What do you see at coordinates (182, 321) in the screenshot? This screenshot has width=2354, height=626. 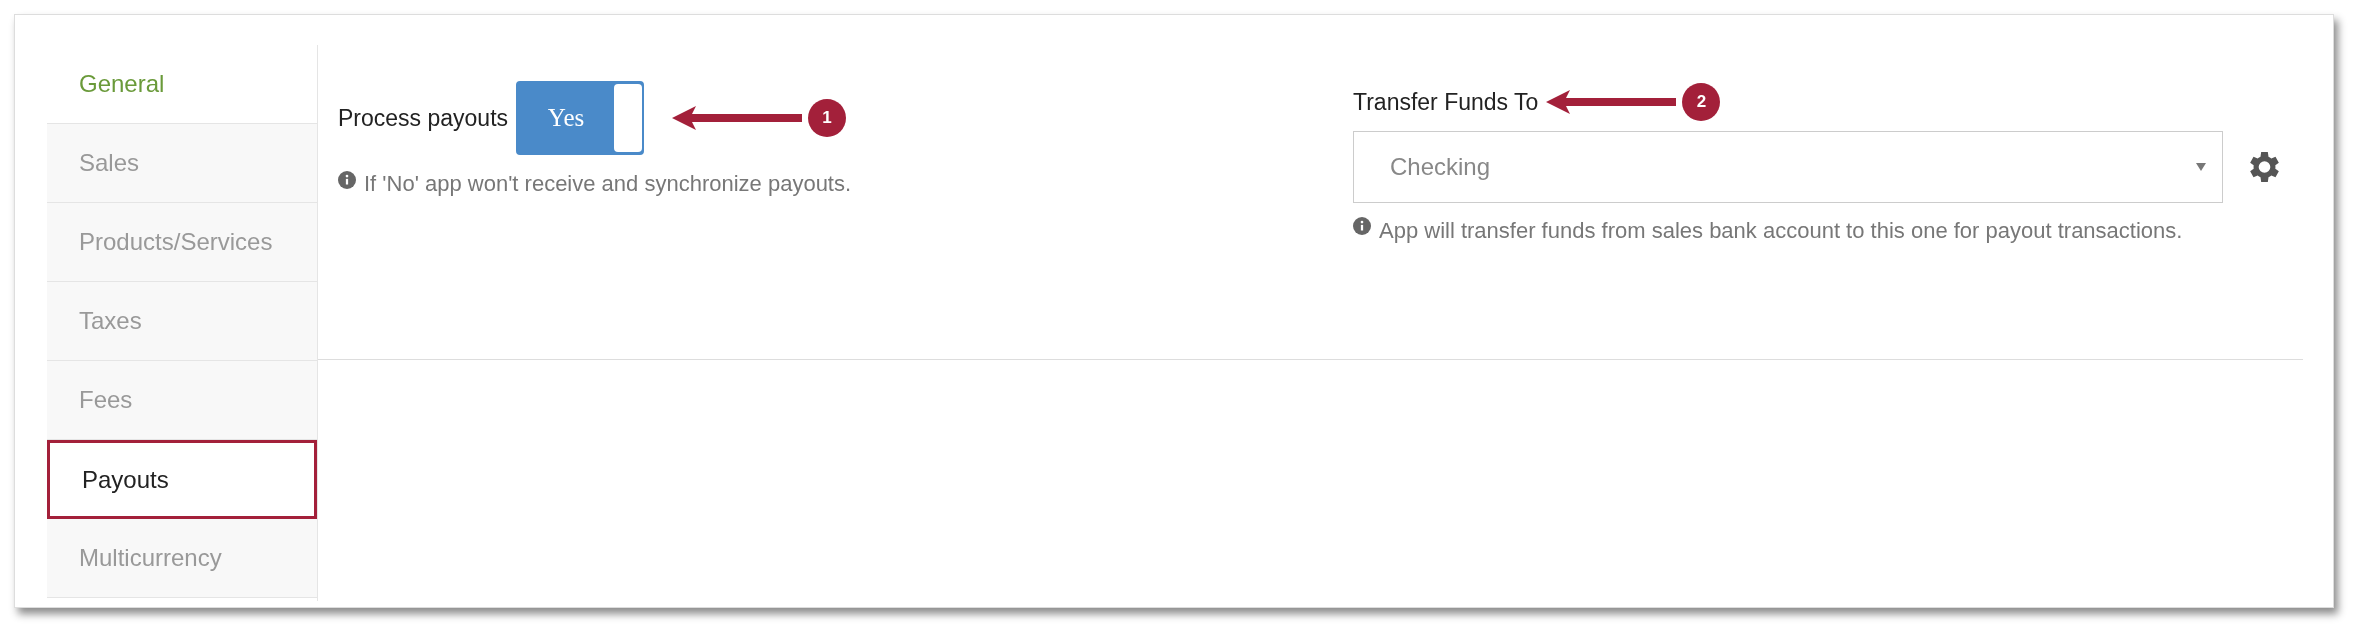 I see `sidebar-item: Taxes` at bounding box center [182, 321].